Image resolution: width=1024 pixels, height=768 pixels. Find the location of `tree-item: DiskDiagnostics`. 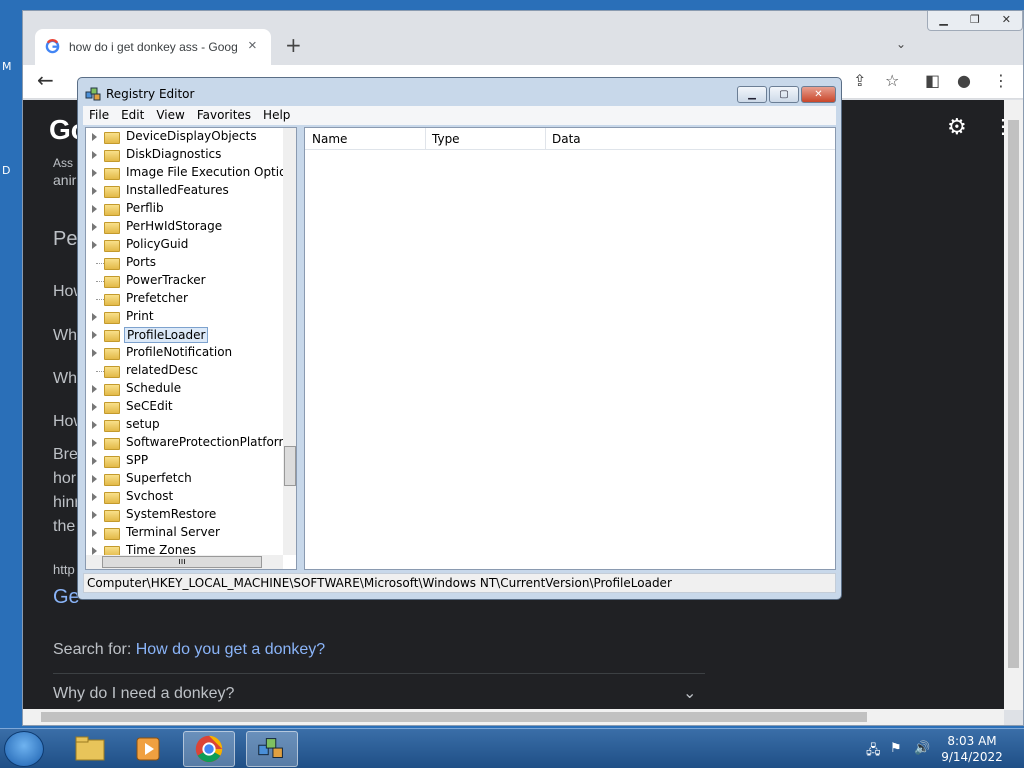

tree-item: DiskDiagnostics is located at coordinates (186, 155).